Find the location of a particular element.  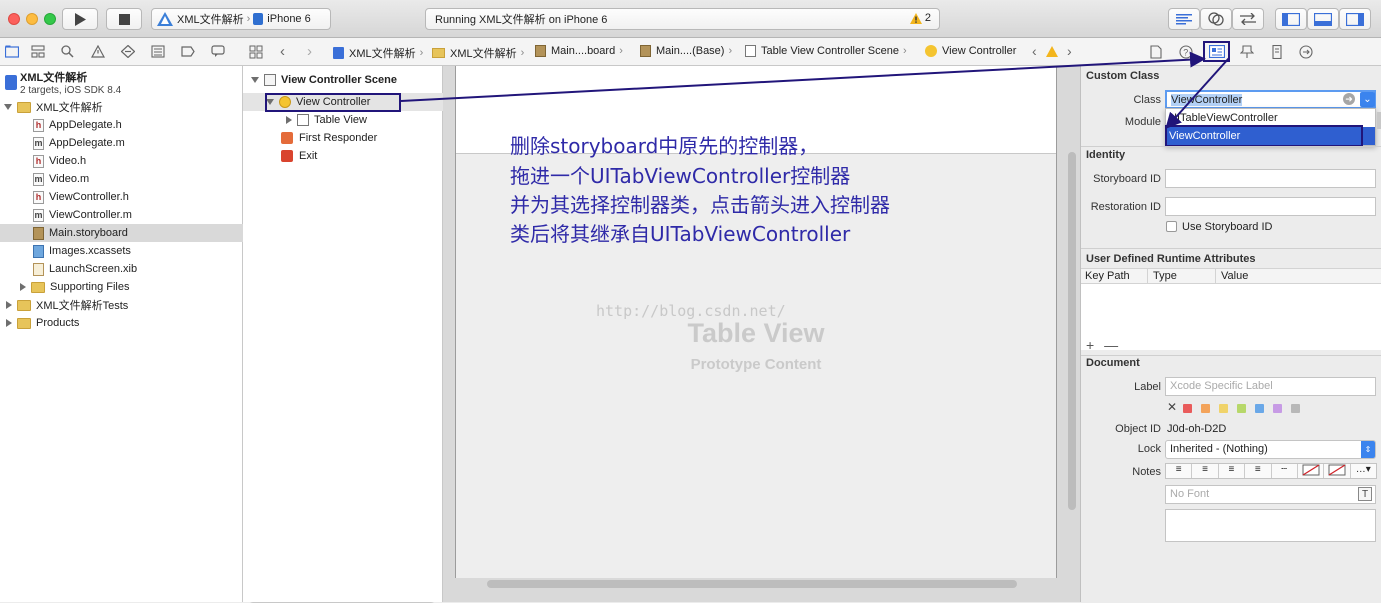

view-controller-icon is located at coordinates (931, 51).